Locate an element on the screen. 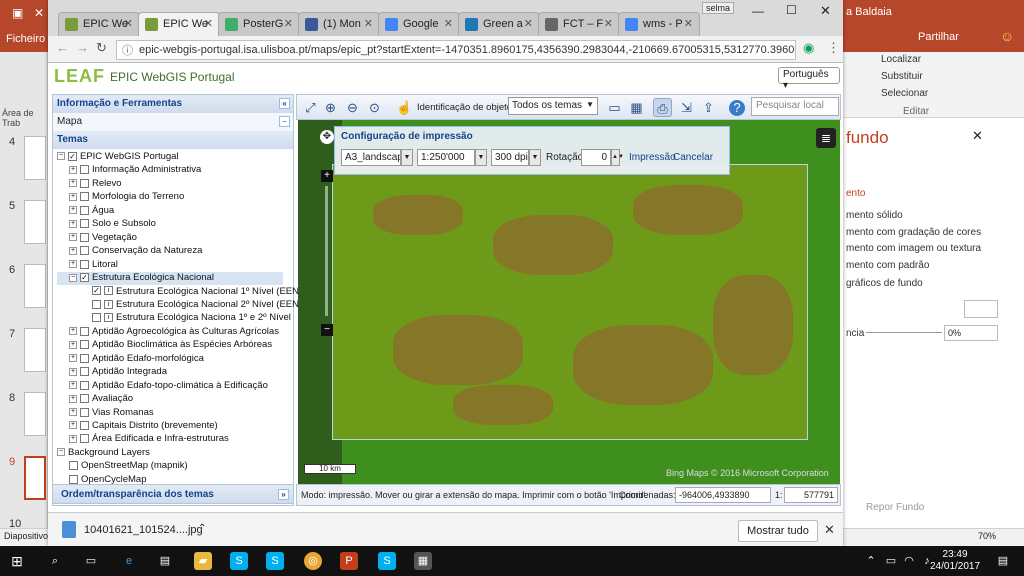 Image resolution: width=1024 pixels, height=576 pixels. tree-row: + Solo e Subsolo is located at coordinates (106, 224).